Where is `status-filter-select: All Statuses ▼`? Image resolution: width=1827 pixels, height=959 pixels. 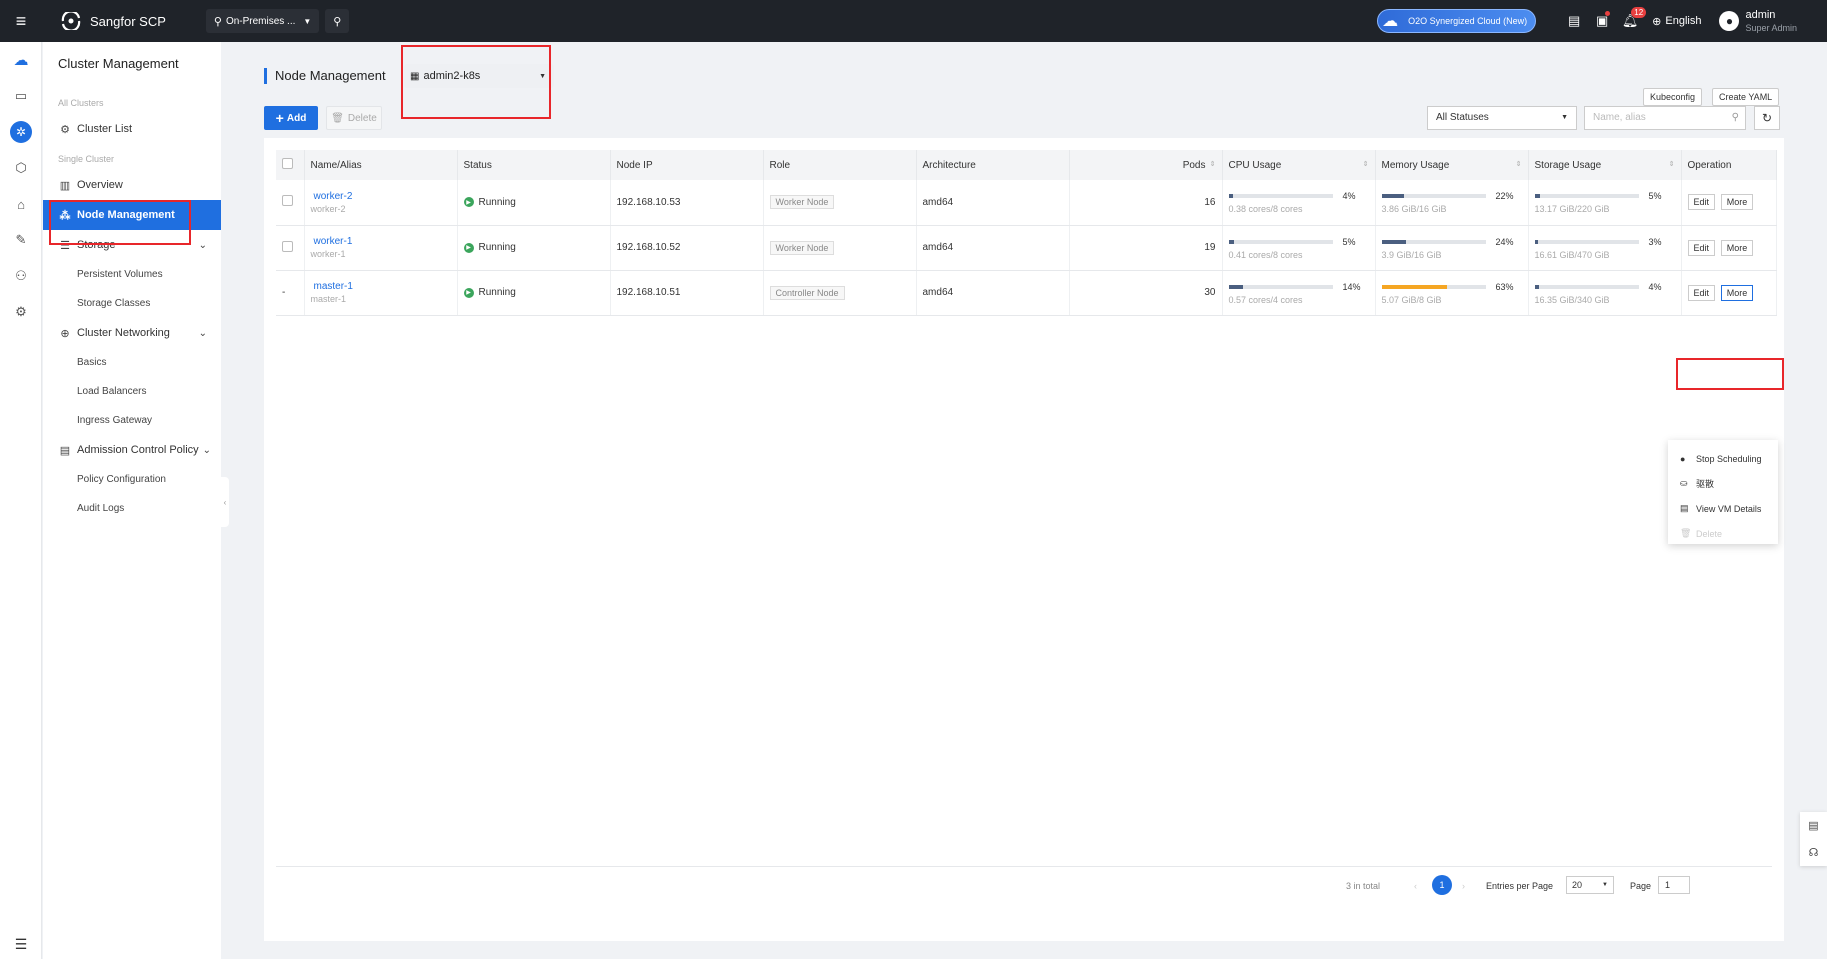 status-filter-select: All Statuses ▼ is located at coordinates (1502, 118).